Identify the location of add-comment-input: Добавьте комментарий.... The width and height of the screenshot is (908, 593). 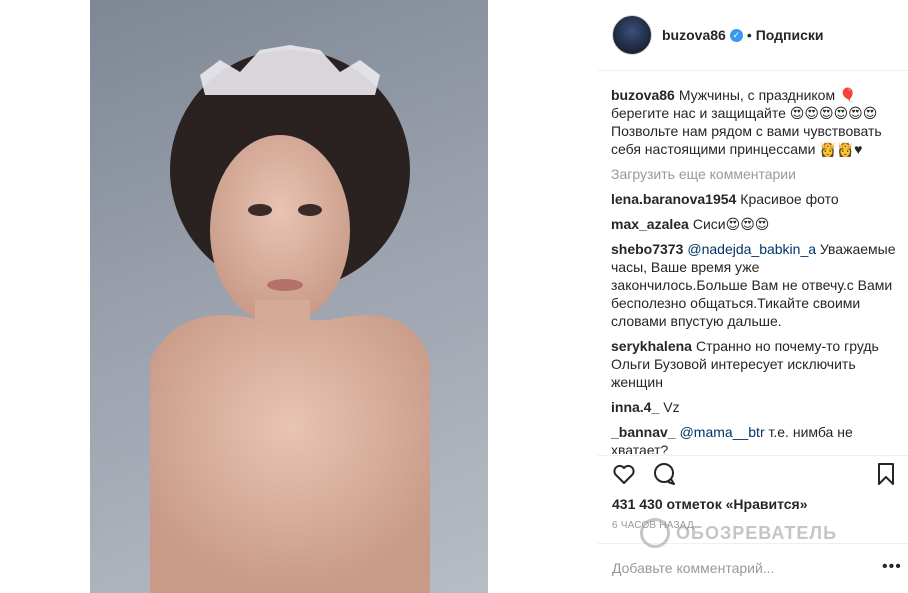
(693, 568).